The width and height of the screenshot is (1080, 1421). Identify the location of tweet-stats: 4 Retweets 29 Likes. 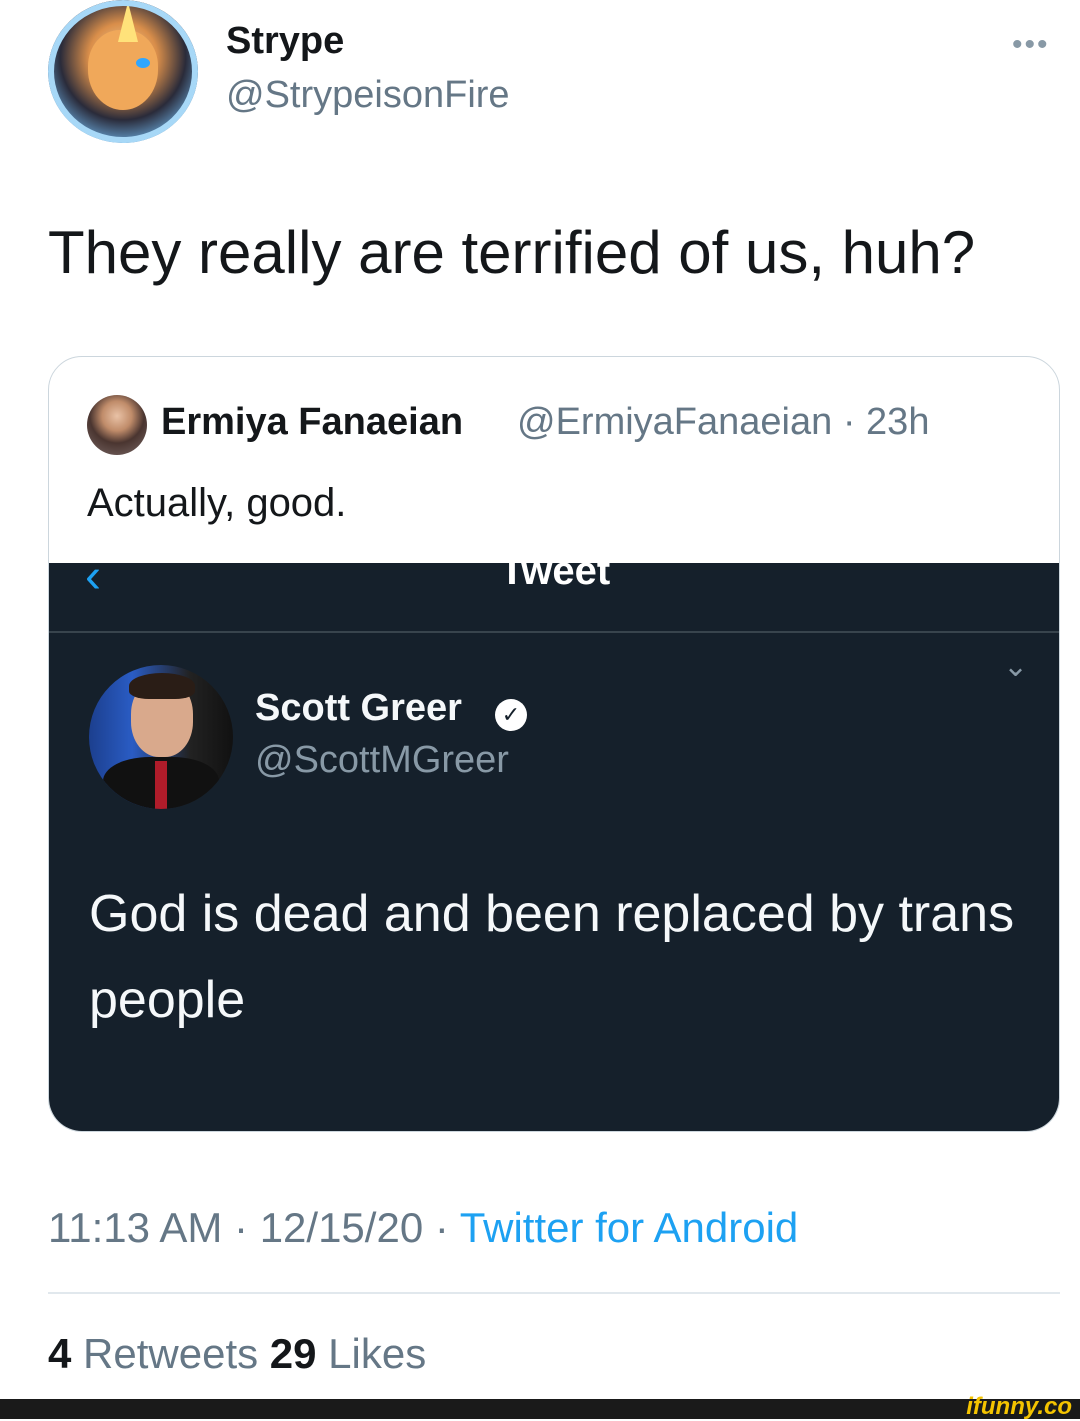
(237, 1354).